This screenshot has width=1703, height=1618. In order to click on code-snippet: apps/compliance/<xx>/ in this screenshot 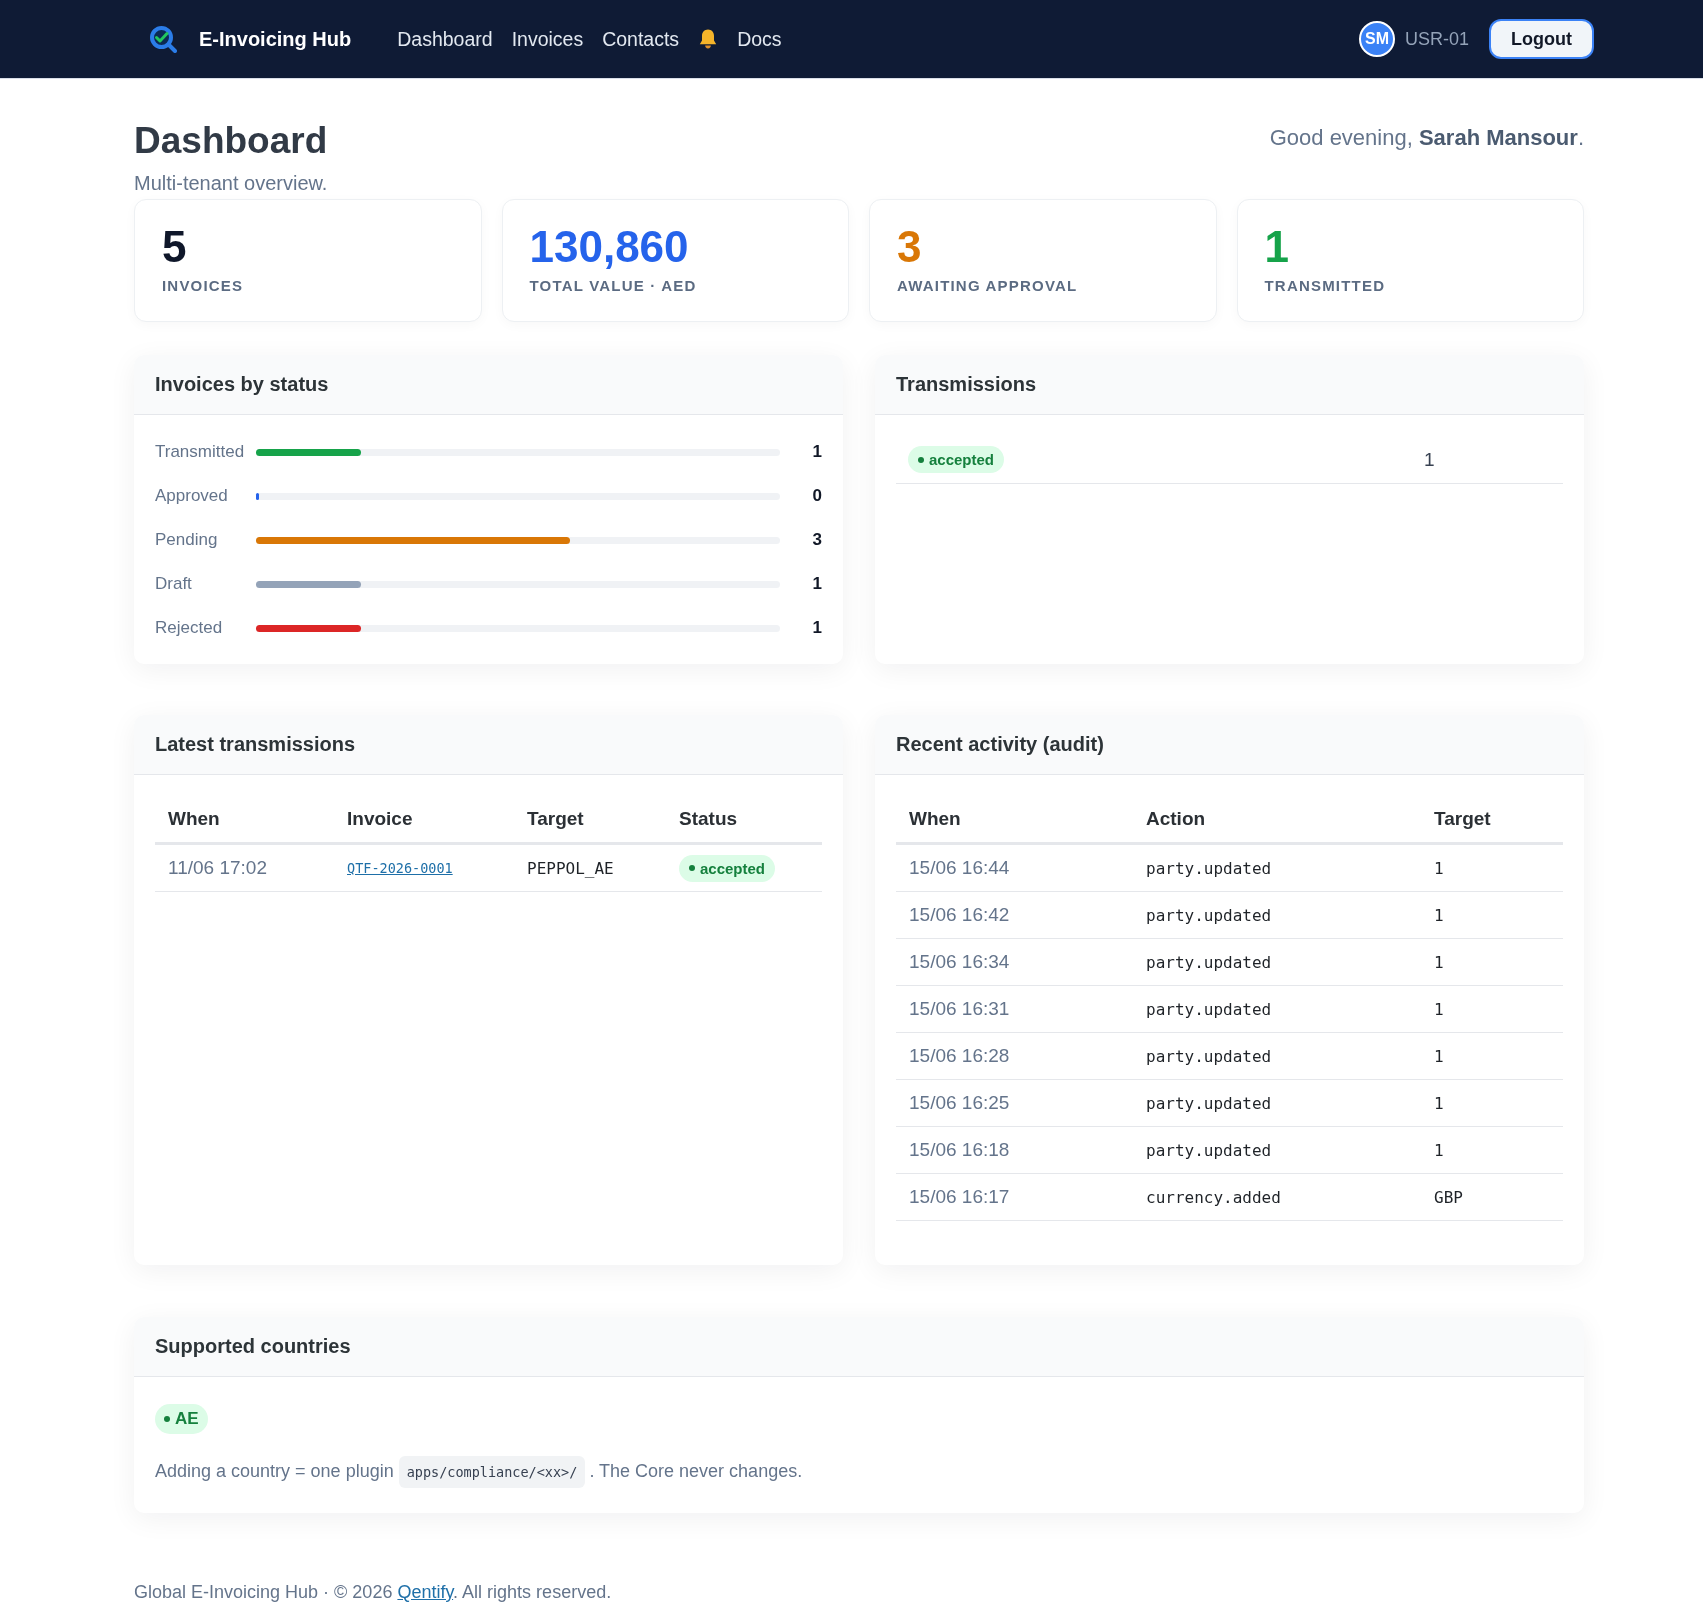, I will do `click(492, 1472)`.